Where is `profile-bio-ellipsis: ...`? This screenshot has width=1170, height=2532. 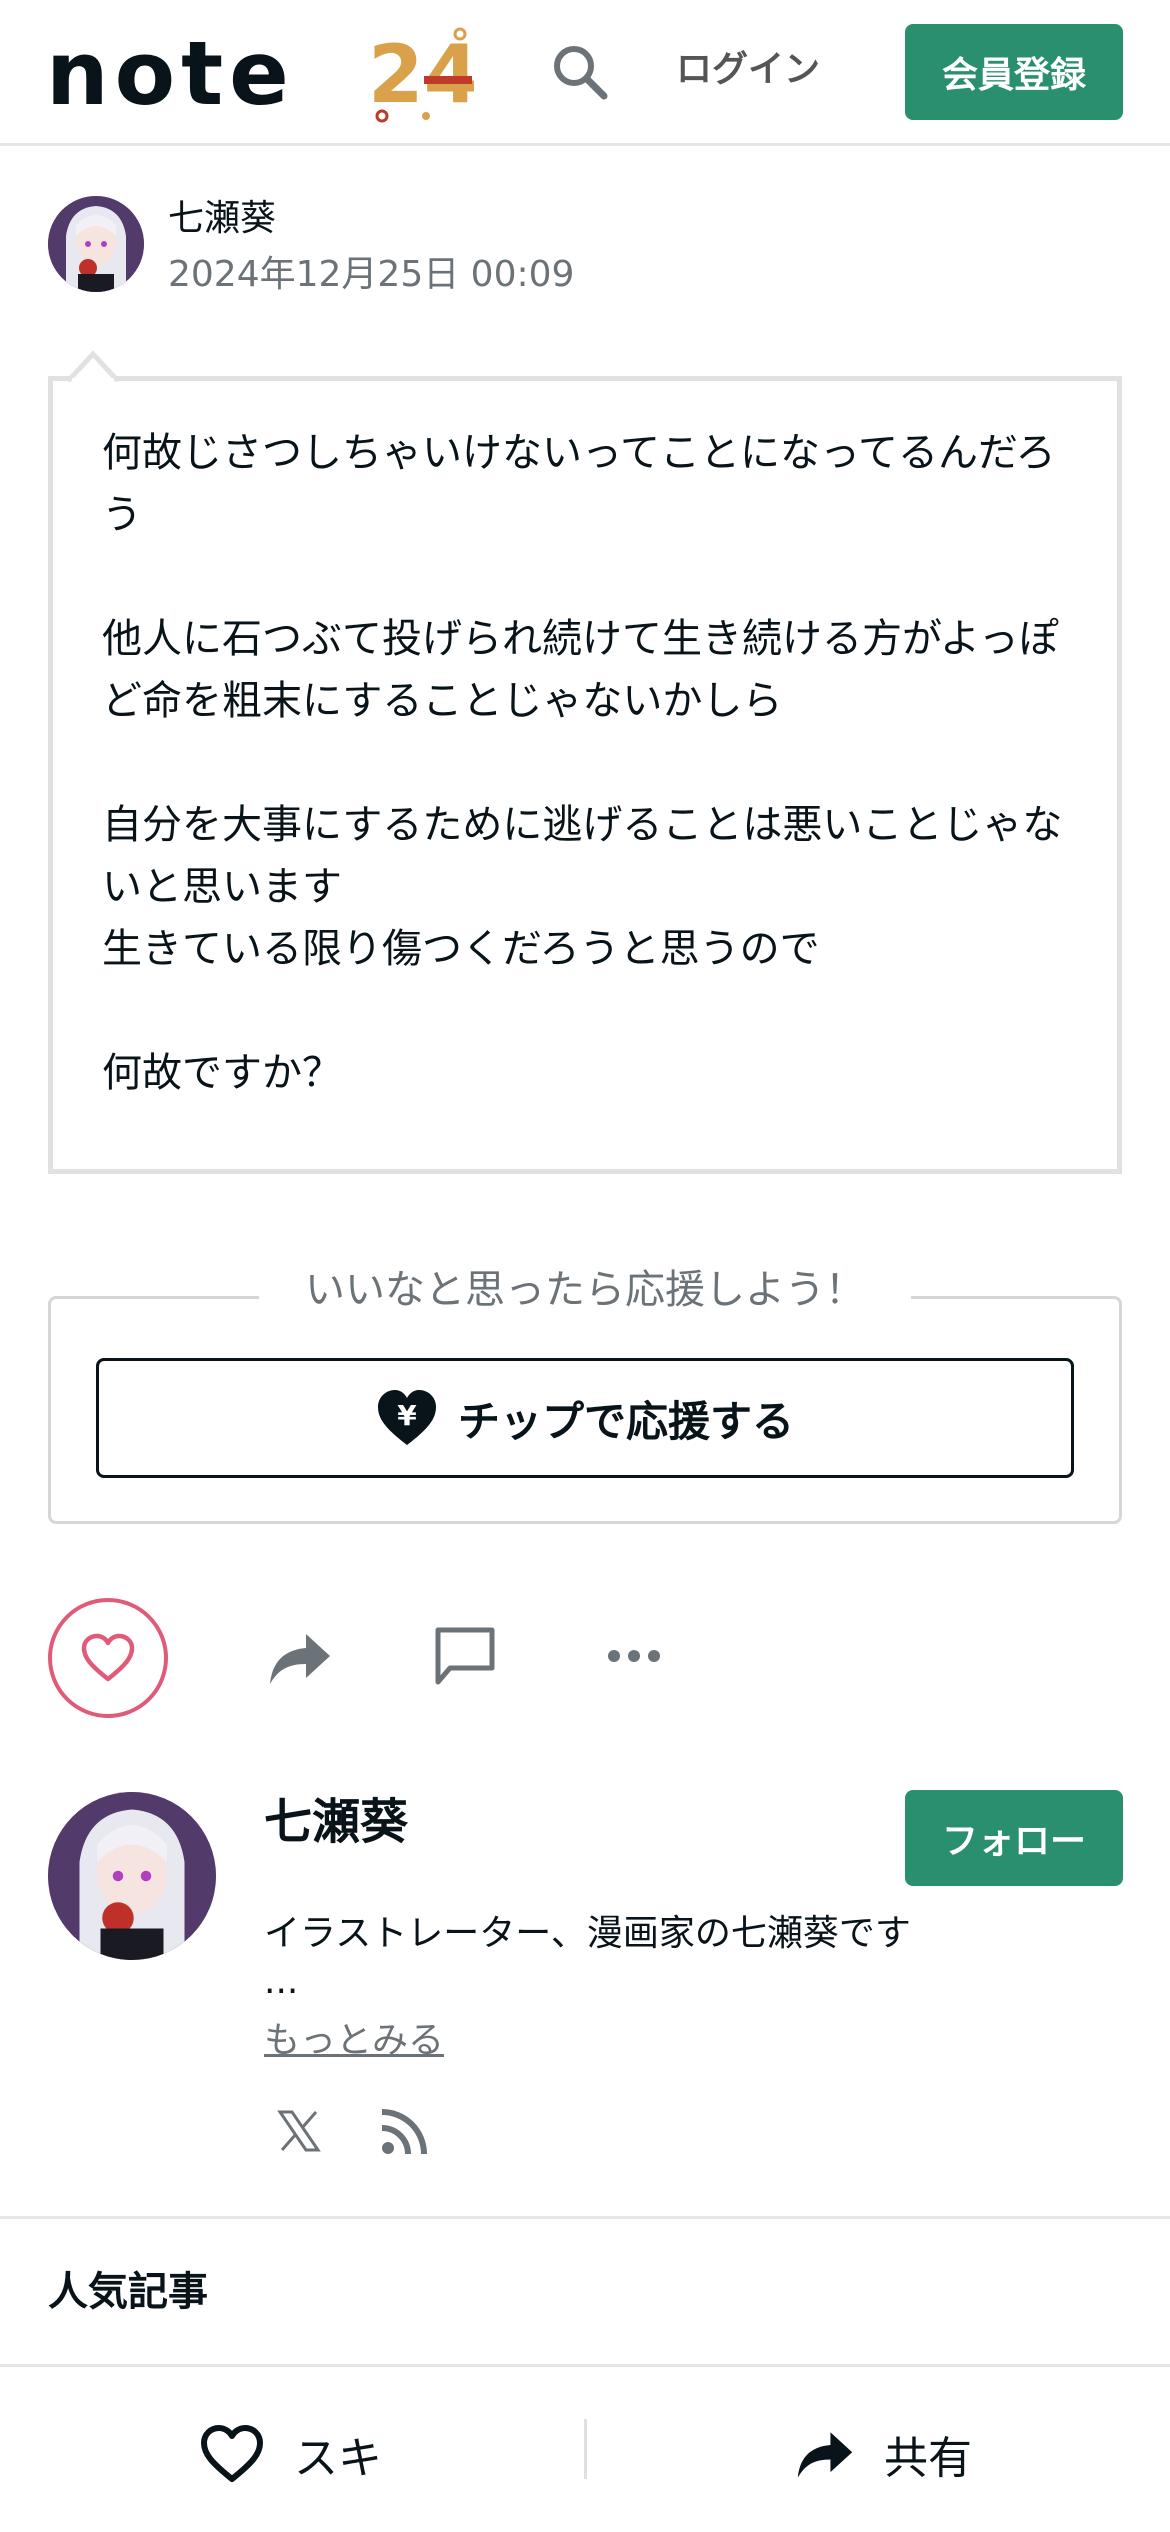
profile-bio-ellipsis: ... is located at coordinates (281, 1981).